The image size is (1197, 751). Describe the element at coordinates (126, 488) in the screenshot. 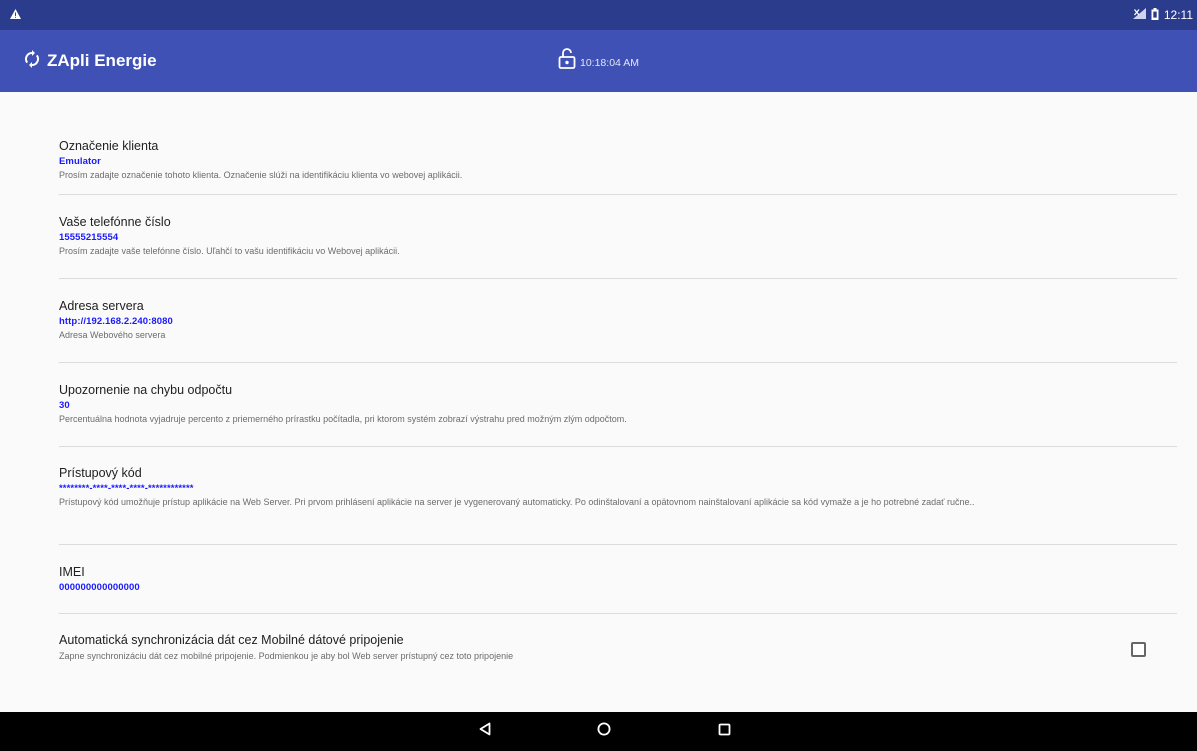

I see `pref-value: ********-****-****-****-************` at that location.